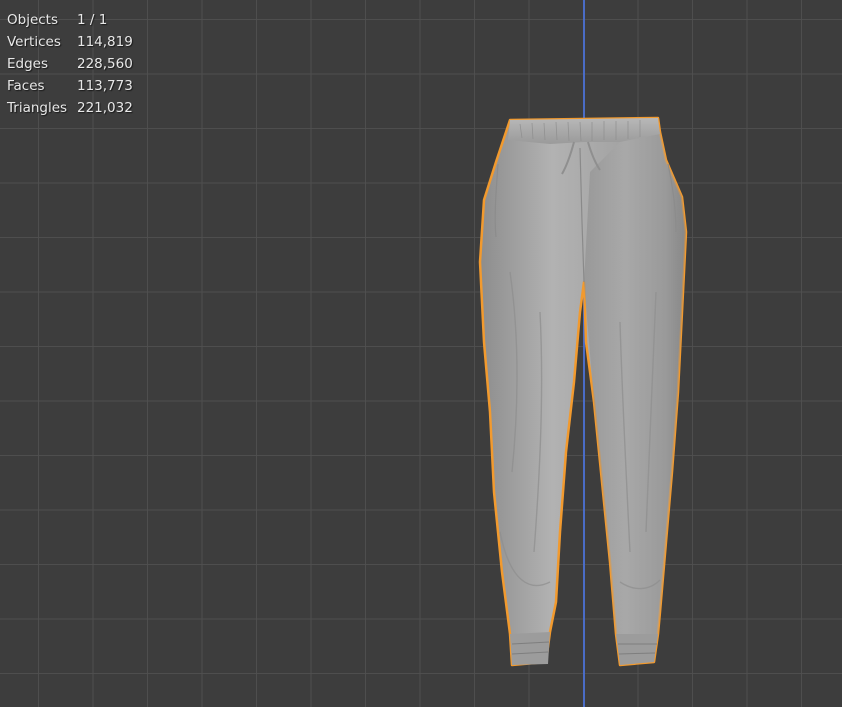 The width and height of the screenshot is (842, 707). What do you see at coordinates (635, 398) in the screenshot?
I see `right-leg-shade` at bounding box center [635, 398].